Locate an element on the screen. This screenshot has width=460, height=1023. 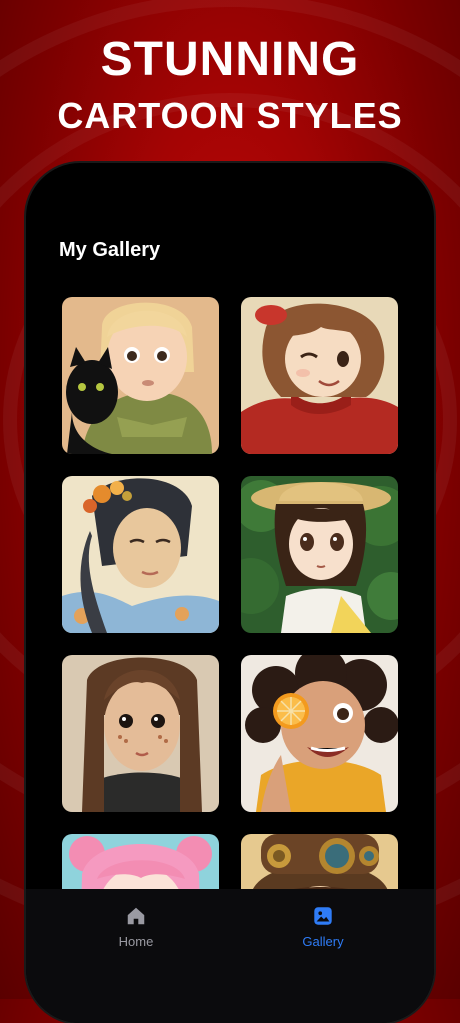
headline: STUNNING CARTOON STYLES is located at coordinates (230, 85).